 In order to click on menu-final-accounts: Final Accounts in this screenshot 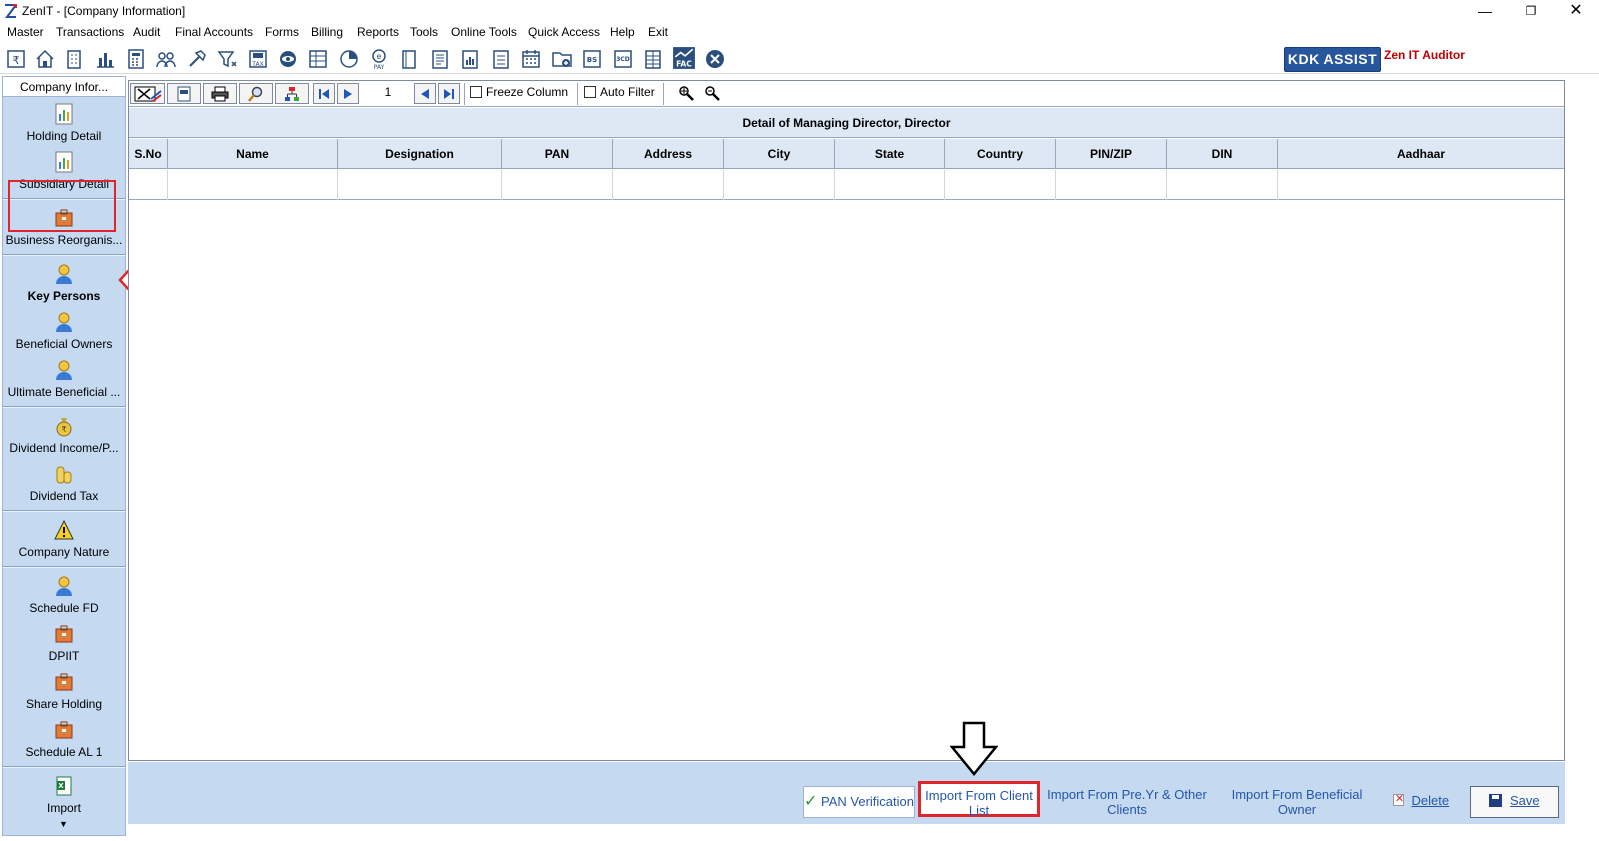, I will do `click(214, 32)`.